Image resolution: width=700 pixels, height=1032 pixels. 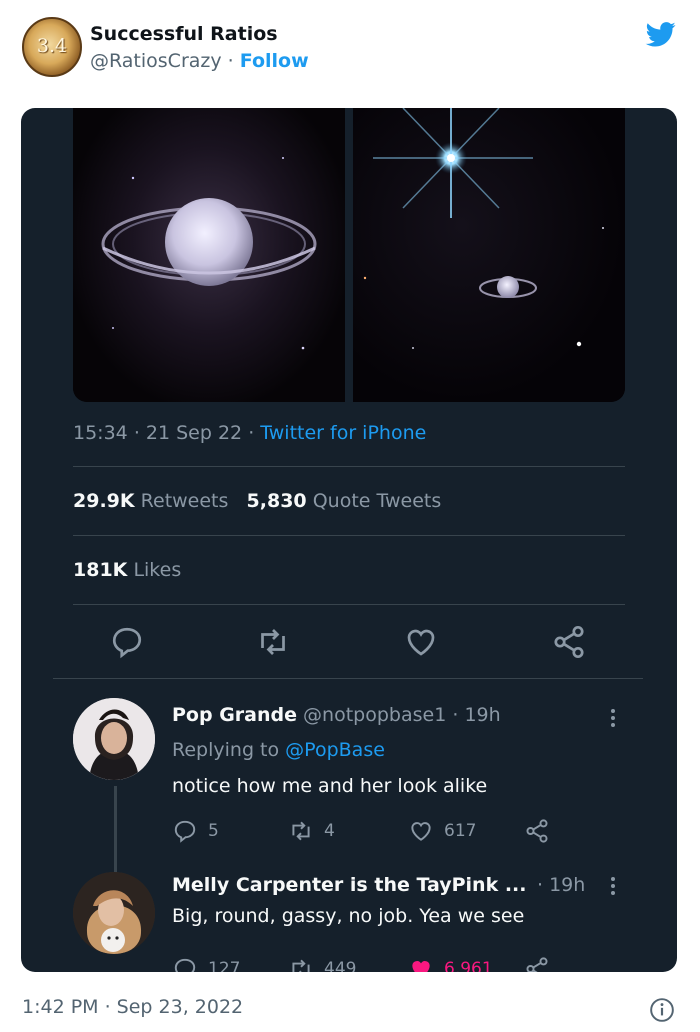 I want to click on quote-tweets-count: 5,830, so click(x=276, y=501).